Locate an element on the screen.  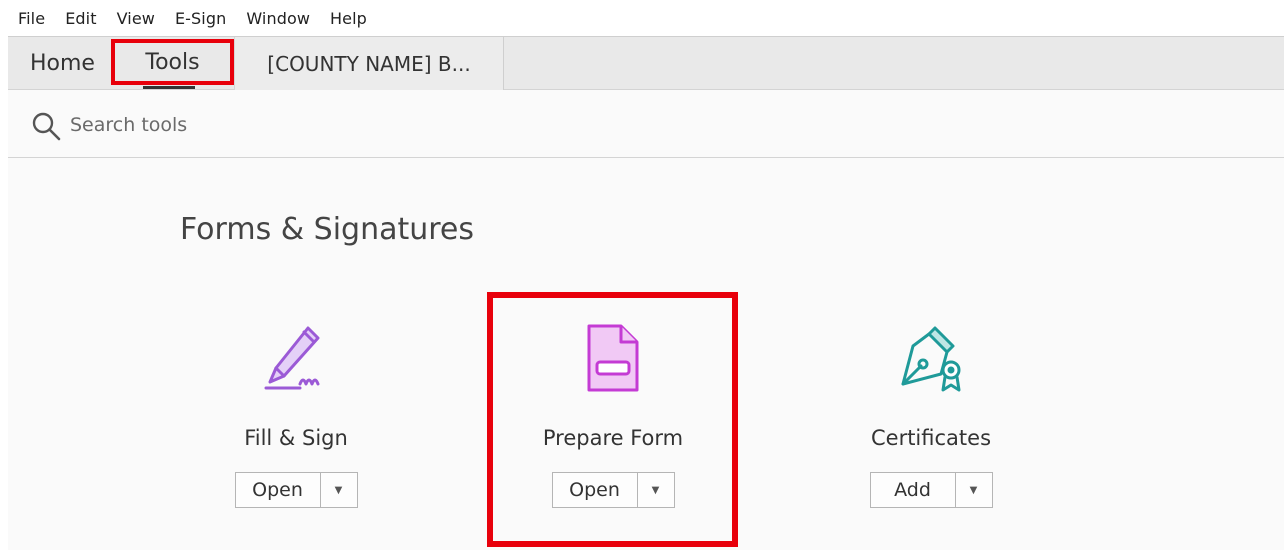
menu-file: File is located at coordinates (31, 18).